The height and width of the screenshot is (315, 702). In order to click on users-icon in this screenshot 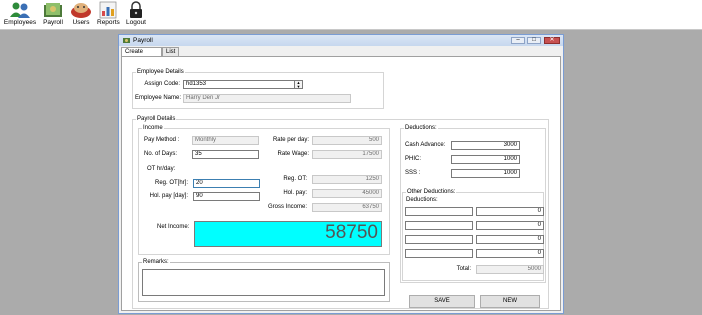, I will do `click(81, 10)`.